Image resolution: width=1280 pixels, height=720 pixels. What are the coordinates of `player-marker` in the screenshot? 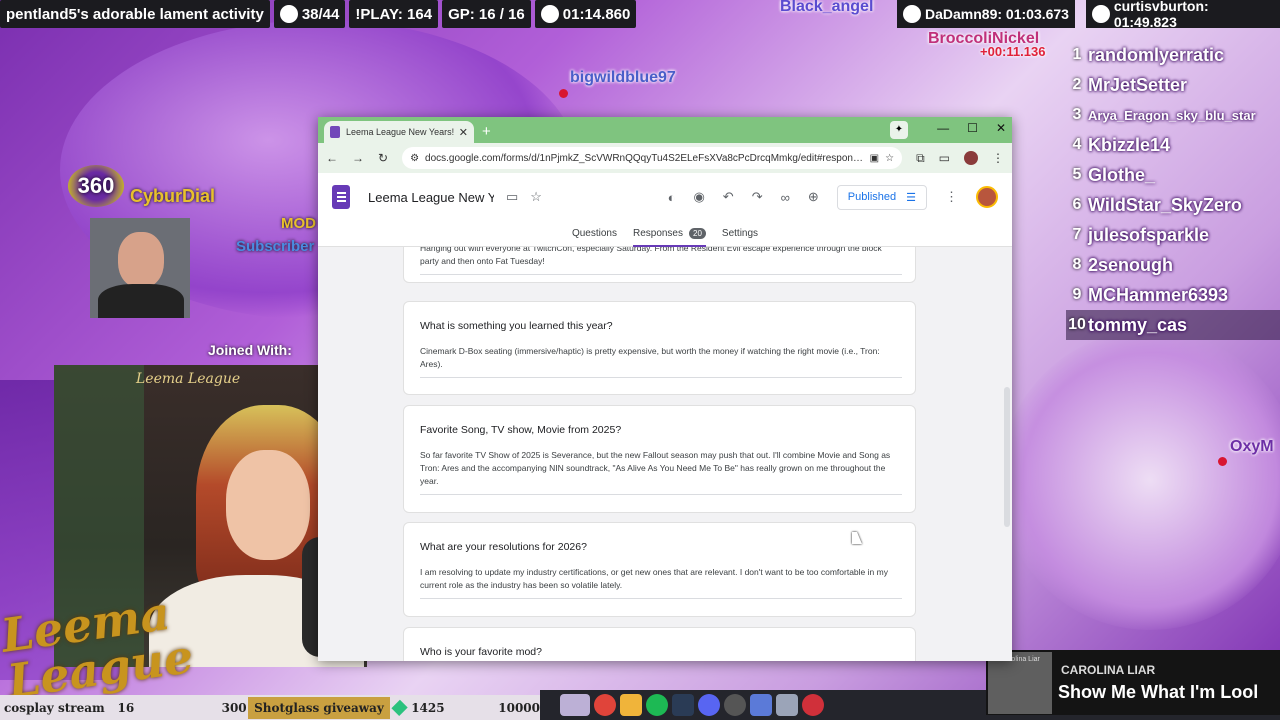 It's located at (1222, 461).